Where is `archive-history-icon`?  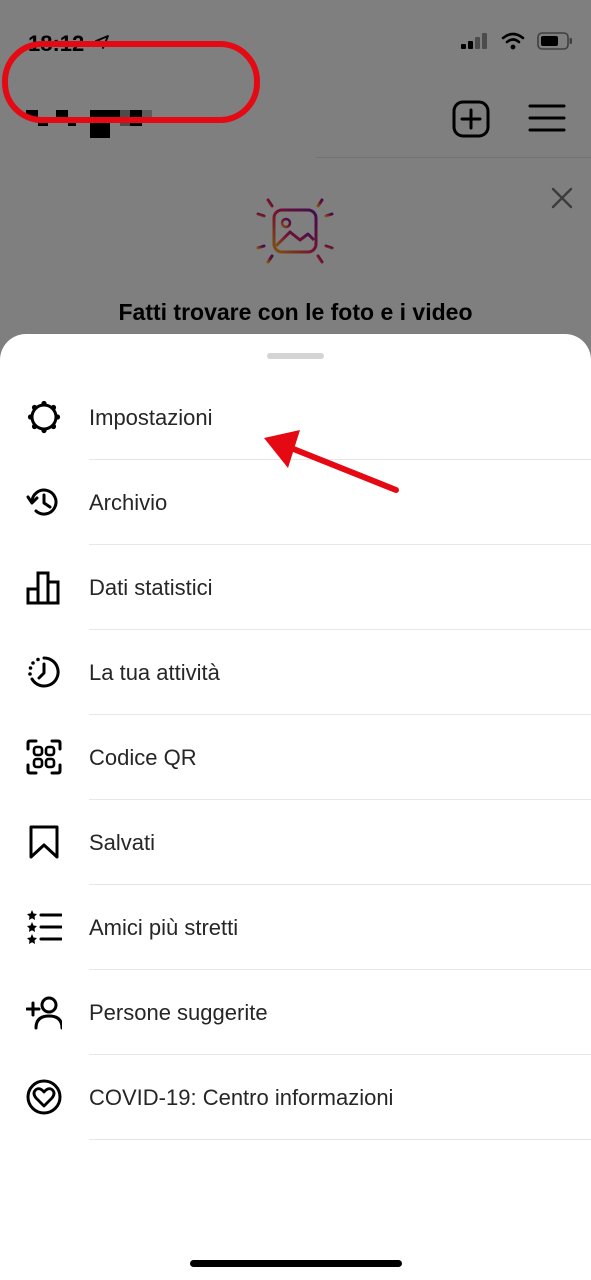 archive-history-icon is located at coordinates (42, 502).